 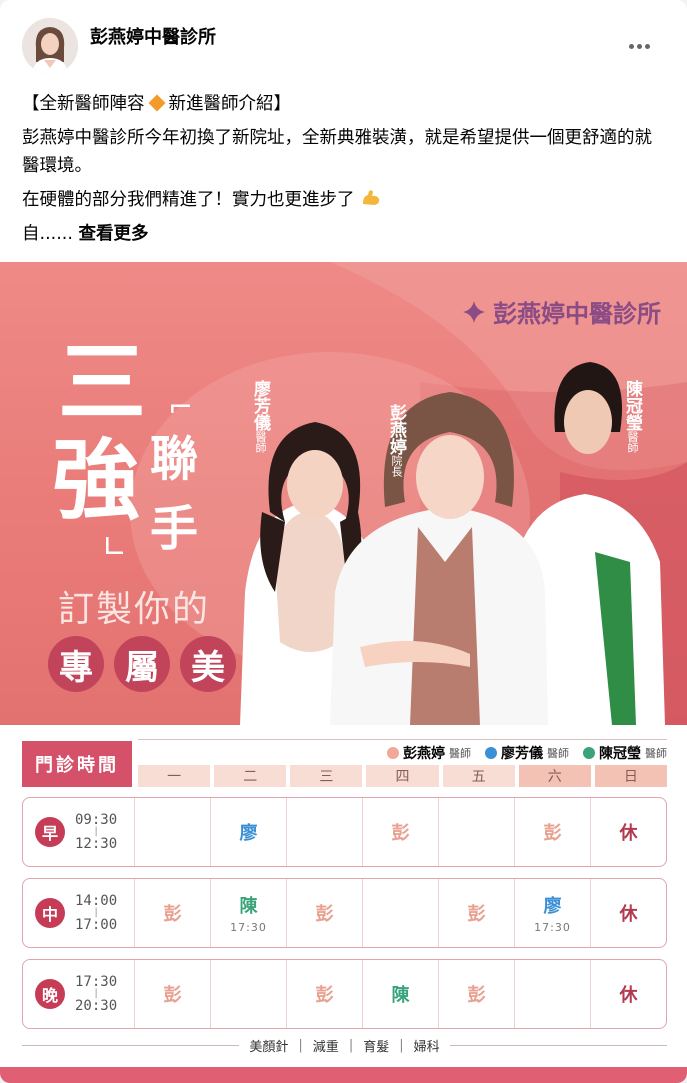 What do you see at coordinates (269, 1047) in the screenshot?
I see `service-item: 美顏針` at bounding box center [269, 1047].